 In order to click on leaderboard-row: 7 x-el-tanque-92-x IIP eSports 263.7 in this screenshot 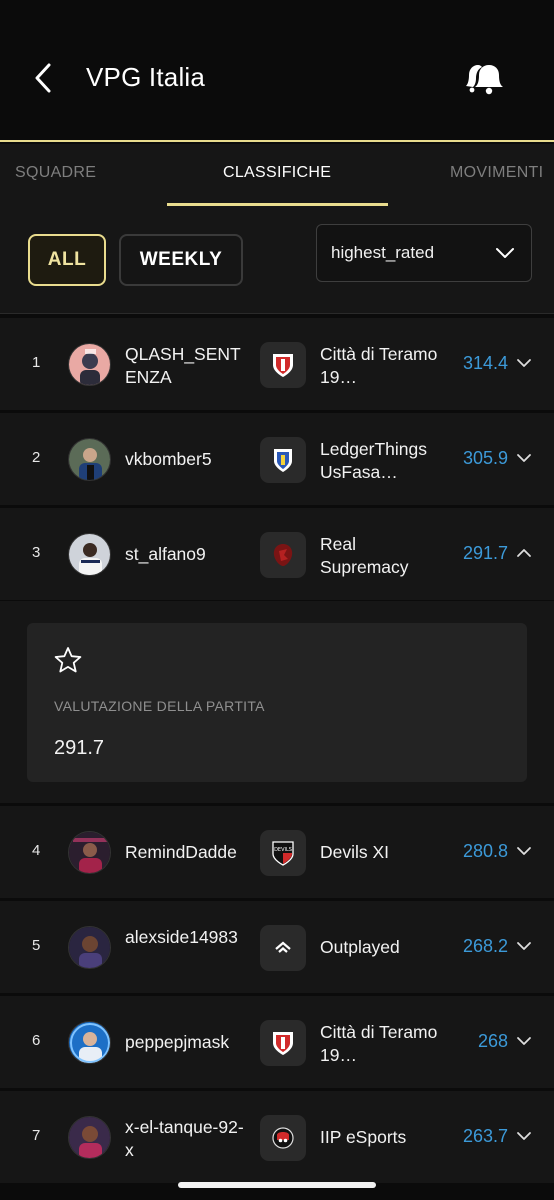, I will do `click(277, 1137)`.